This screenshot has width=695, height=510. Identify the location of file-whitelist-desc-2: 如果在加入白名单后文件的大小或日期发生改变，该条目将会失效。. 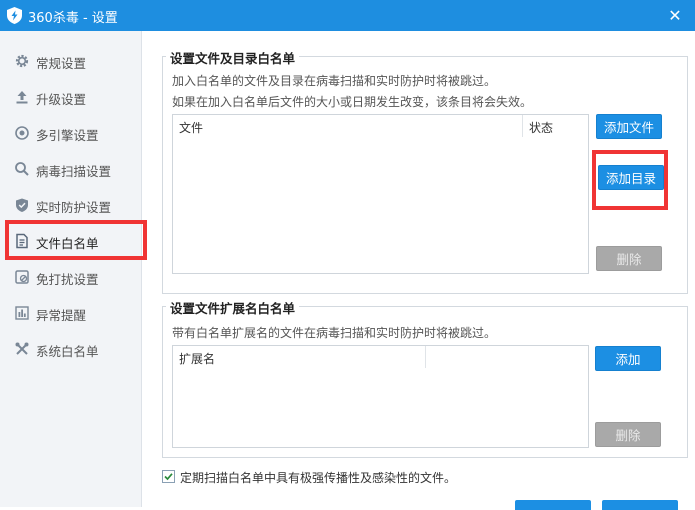
(352, 102).